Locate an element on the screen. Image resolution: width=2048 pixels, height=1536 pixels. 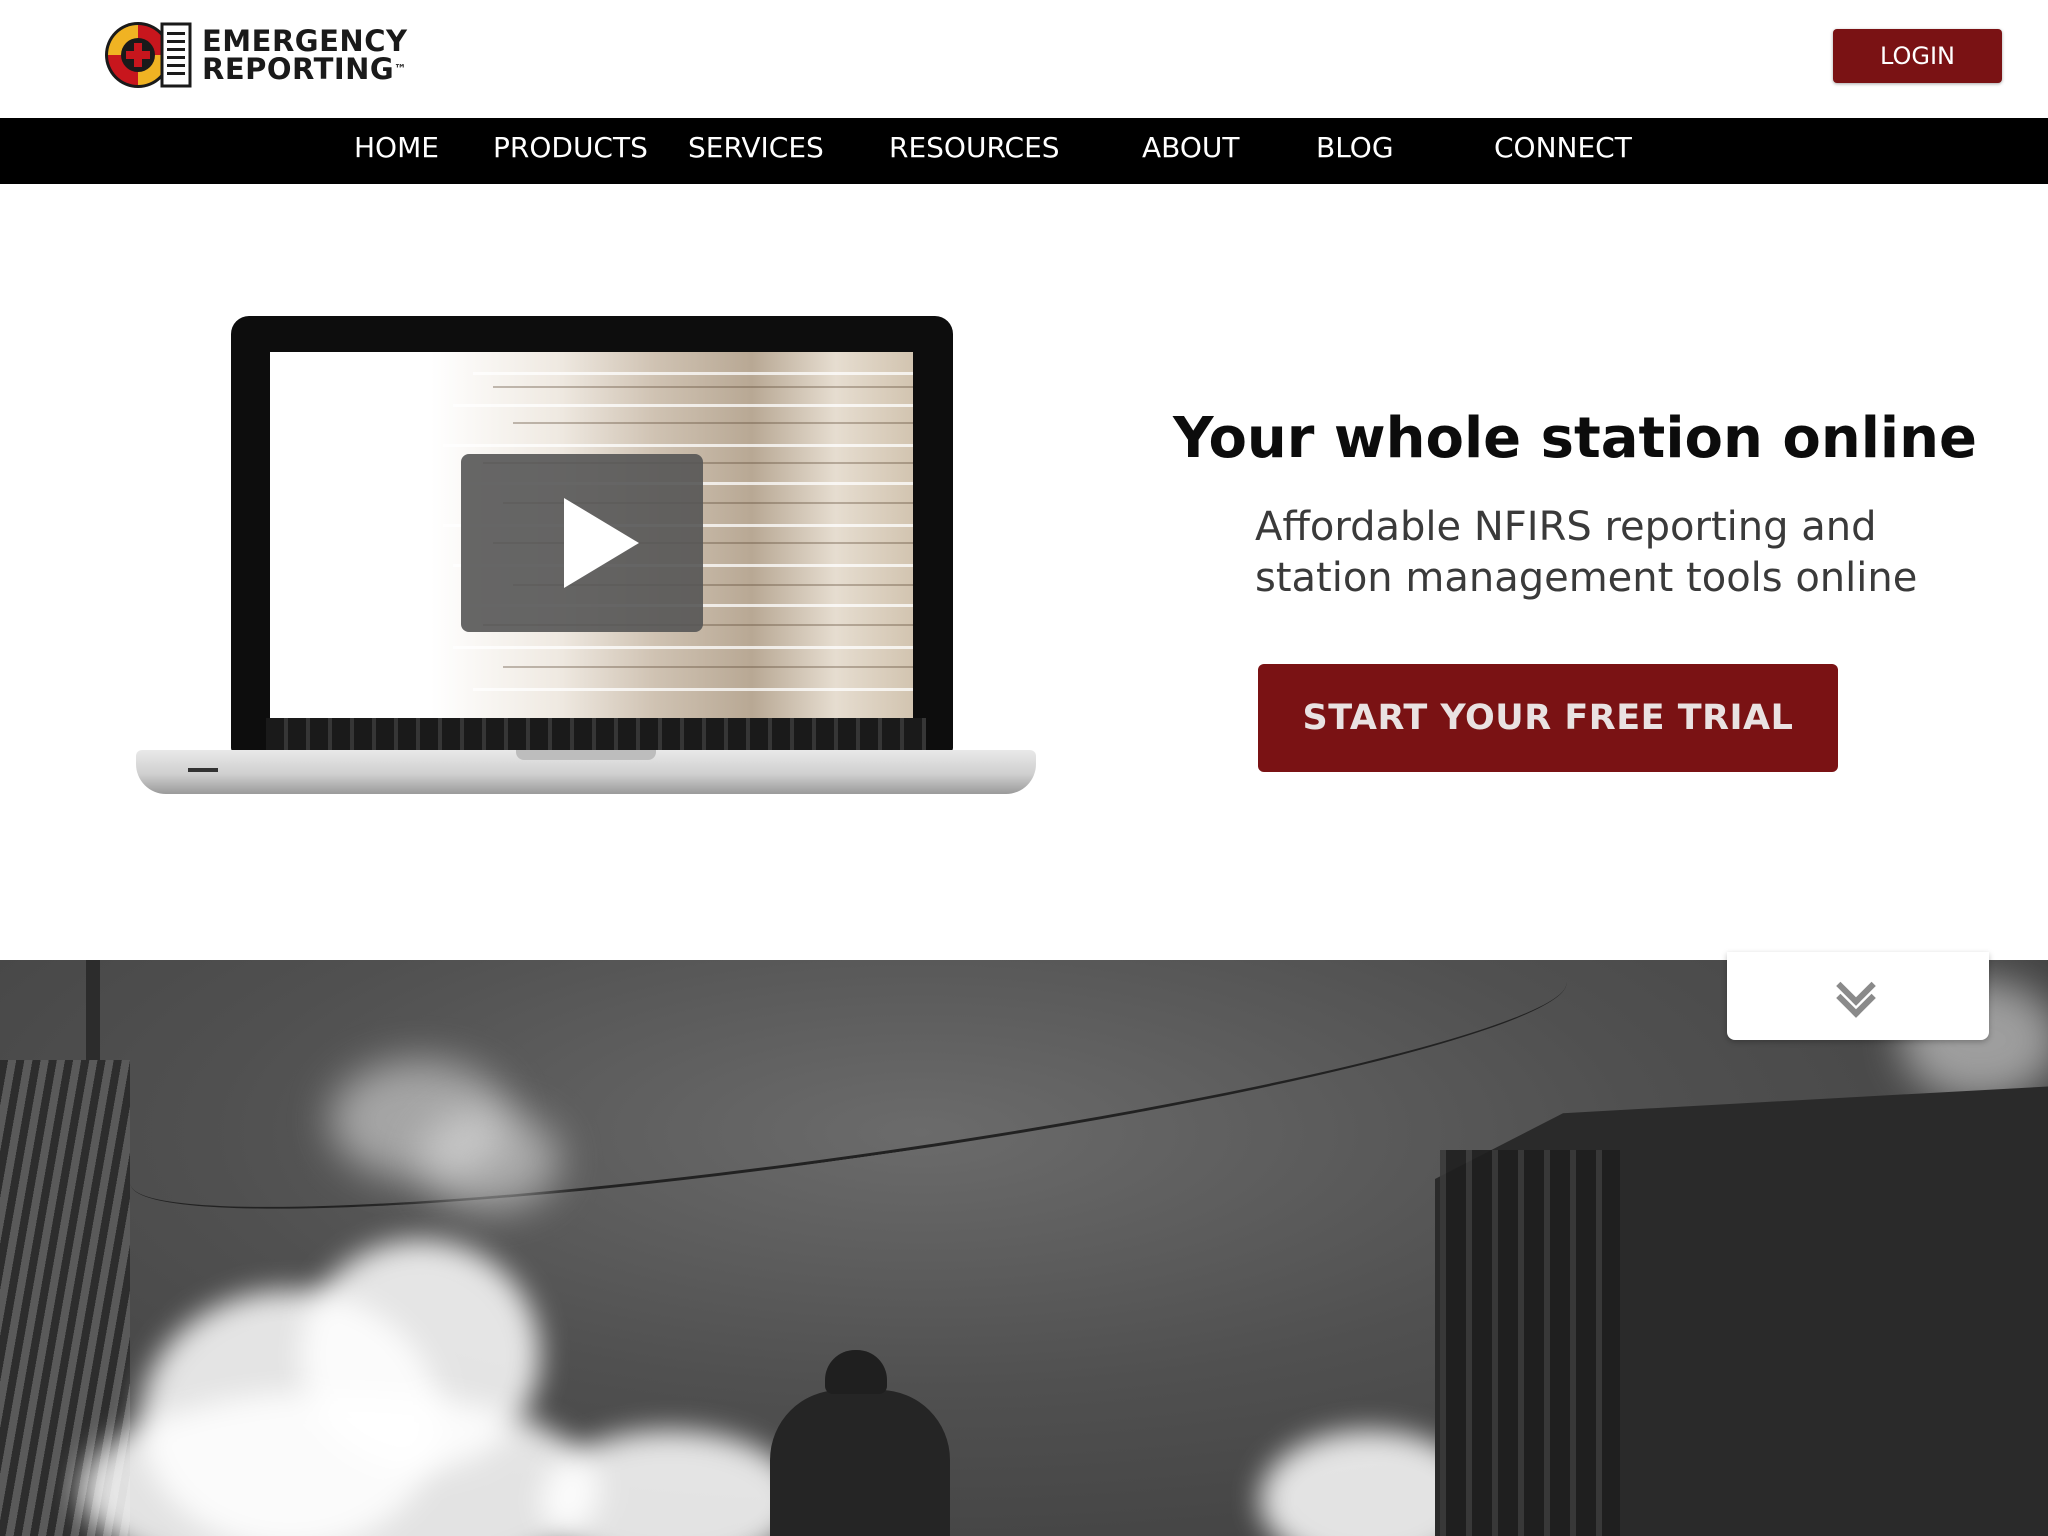
nav-item-home: HOME is located at coordinates (396, 151).